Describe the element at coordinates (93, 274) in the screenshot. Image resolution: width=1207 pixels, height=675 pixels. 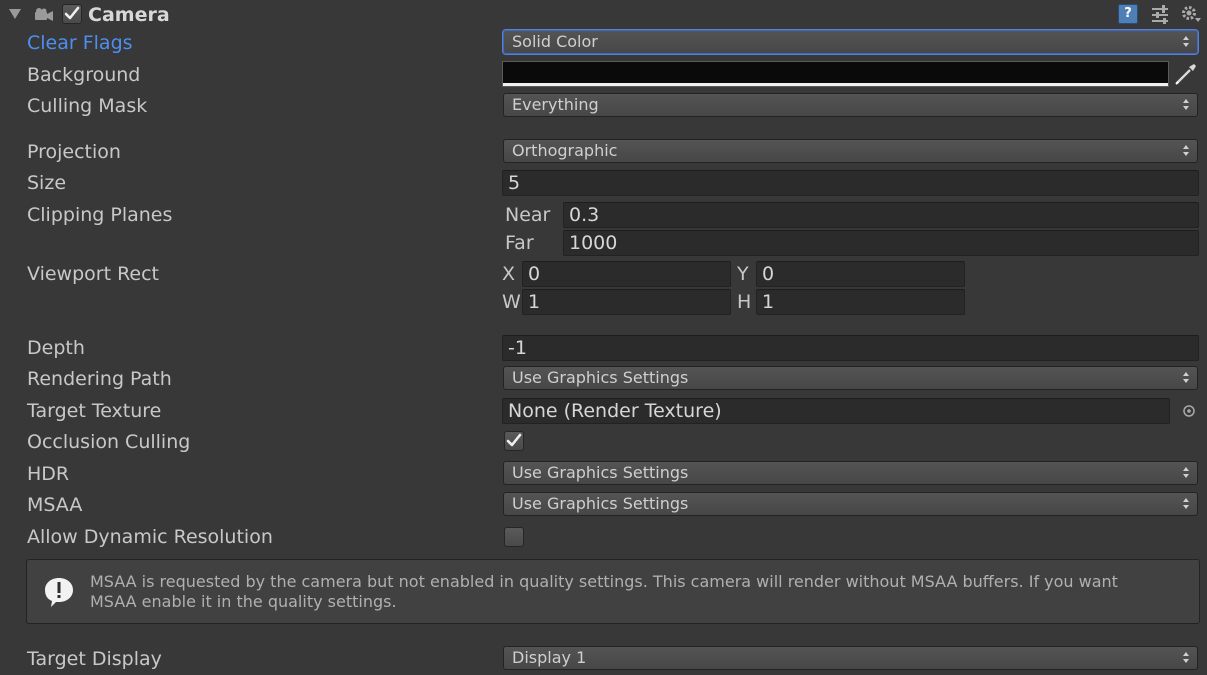
I see `viewport-rect-label: Viewport Rect` at that location.